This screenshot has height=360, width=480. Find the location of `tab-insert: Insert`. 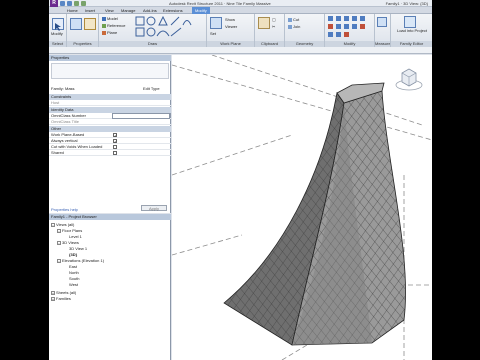

tab-insert: Insert is located at coordinates (90, 10).